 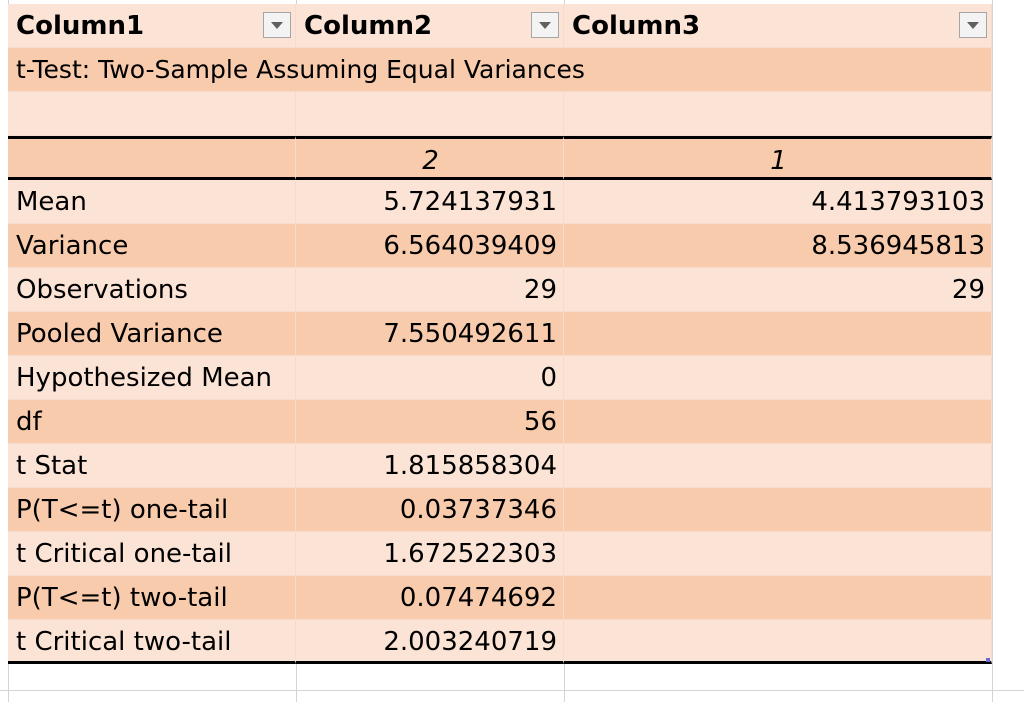 I want to click on table-row: Variance 6.564039409 8.536945813, so click(x=500, y=246).